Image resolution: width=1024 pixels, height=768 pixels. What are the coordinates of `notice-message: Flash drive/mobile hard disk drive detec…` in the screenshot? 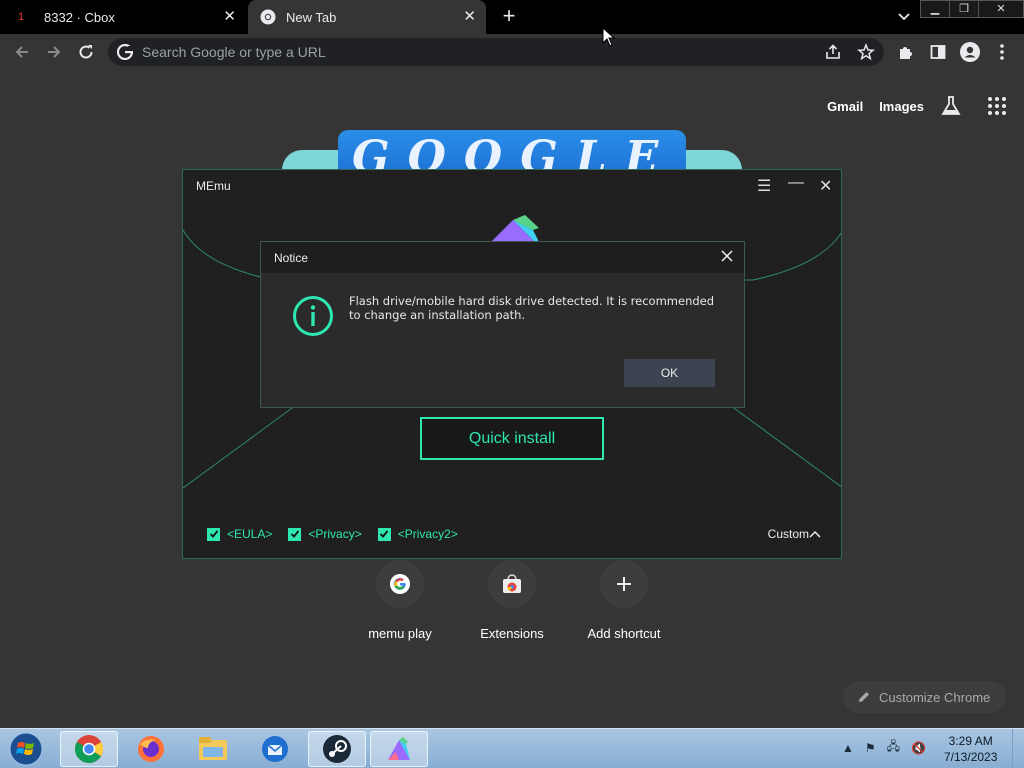 It's located at (532, 308).